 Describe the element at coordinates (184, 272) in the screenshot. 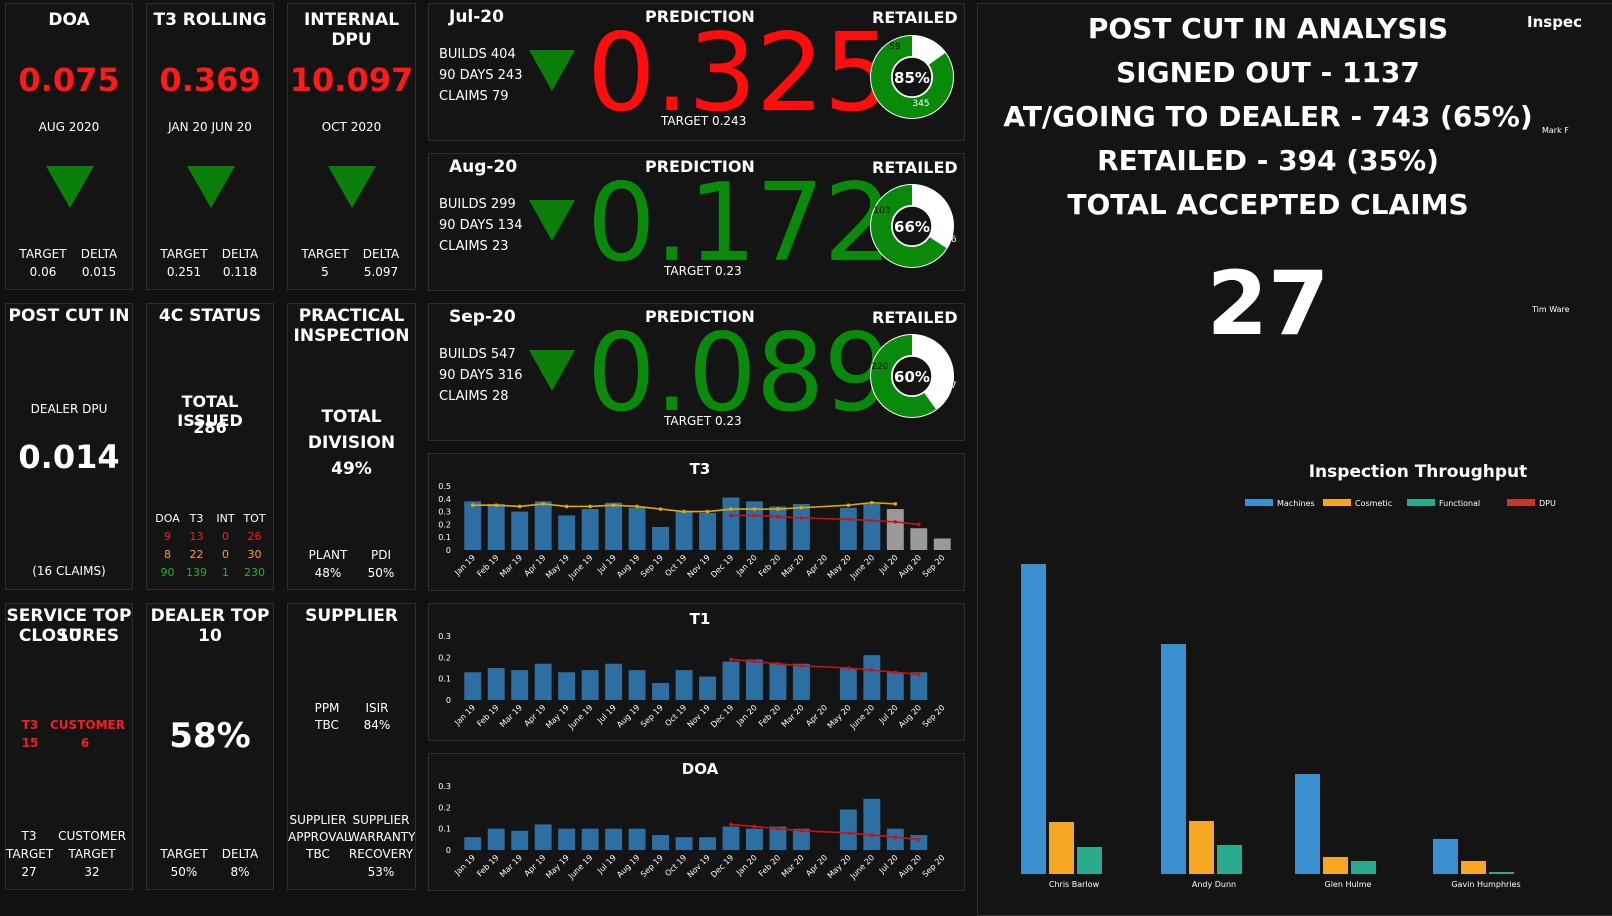

I see `t3-target: 0.251` at that location.